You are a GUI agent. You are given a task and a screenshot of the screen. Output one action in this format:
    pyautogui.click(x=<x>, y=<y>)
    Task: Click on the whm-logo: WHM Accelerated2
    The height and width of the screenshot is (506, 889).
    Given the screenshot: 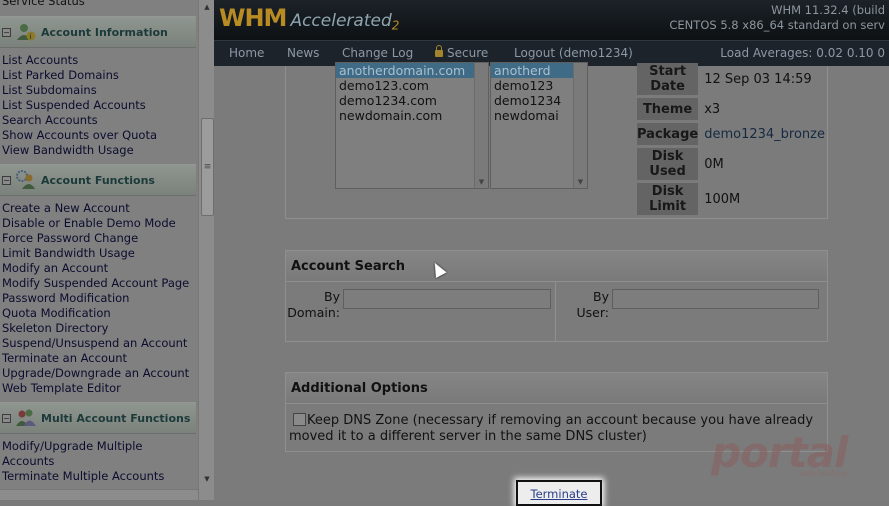 What is the action you would take?
    pyautogui.click(x=309, y=18)
    